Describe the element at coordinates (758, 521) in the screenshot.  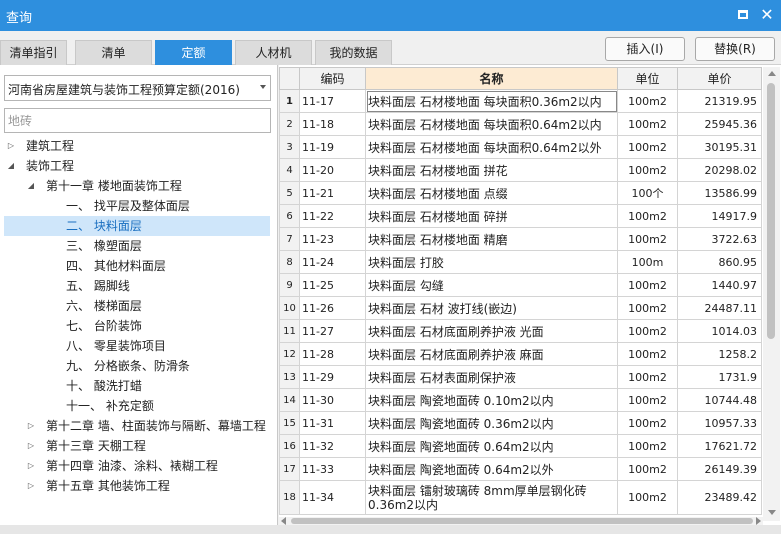
I see `scroll-right-icon` at that location.